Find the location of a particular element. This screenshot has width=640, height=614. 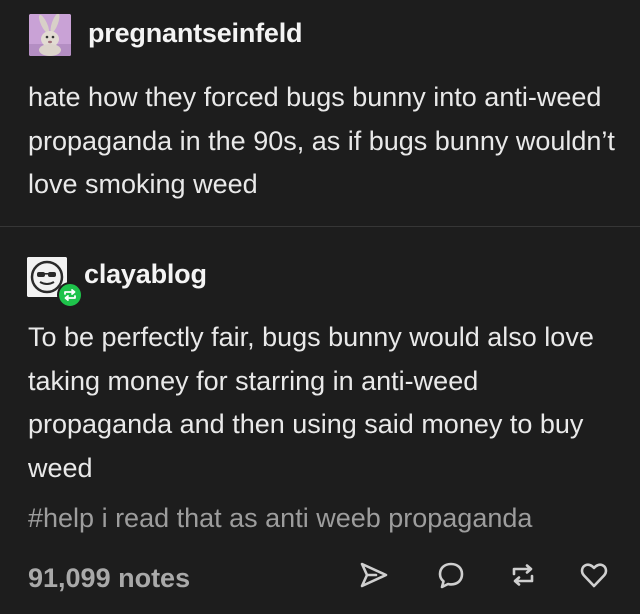

reply-icon is located at coordinates (451, 575).